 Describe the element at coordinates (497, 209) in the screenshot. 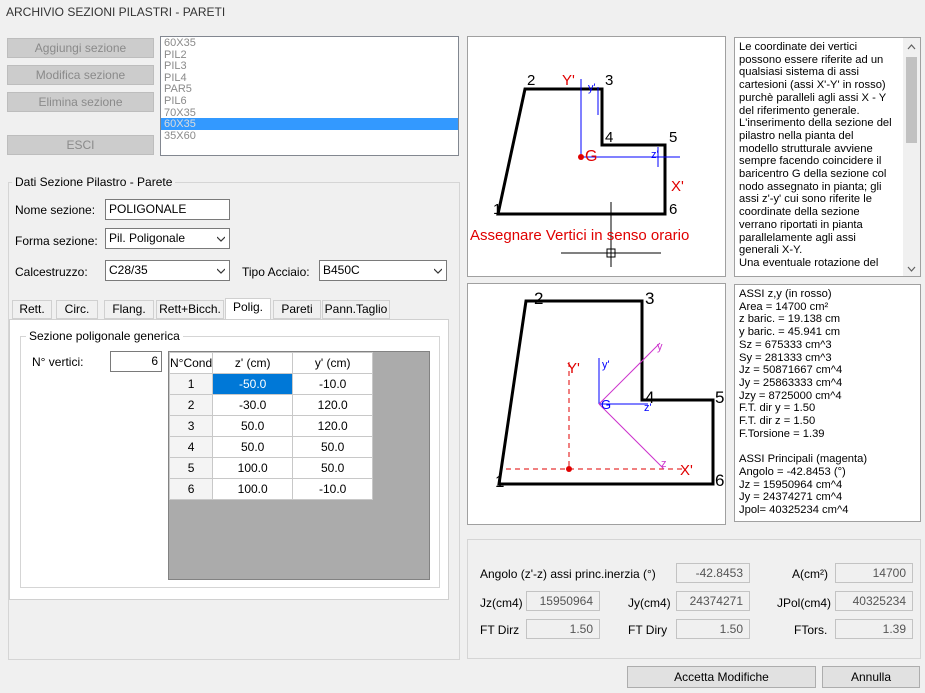

I see `vertex-label-1: 1` at that location.